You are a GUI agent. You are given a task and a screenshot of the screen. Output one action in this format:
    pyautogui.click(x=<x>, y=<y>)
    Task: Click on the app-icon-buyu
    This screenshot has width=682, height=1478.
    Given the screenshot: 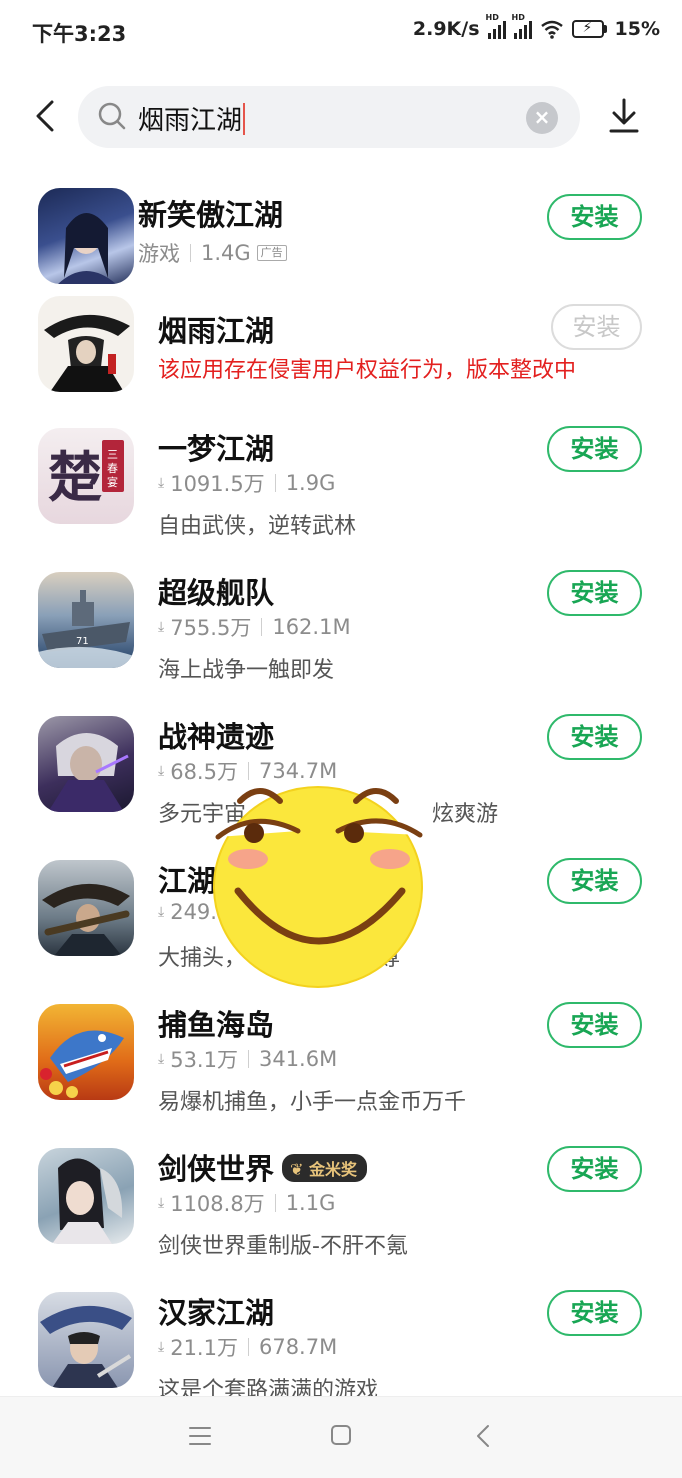 What is the action you would take?
    pyautogui.click(x=86, y=1052)
    